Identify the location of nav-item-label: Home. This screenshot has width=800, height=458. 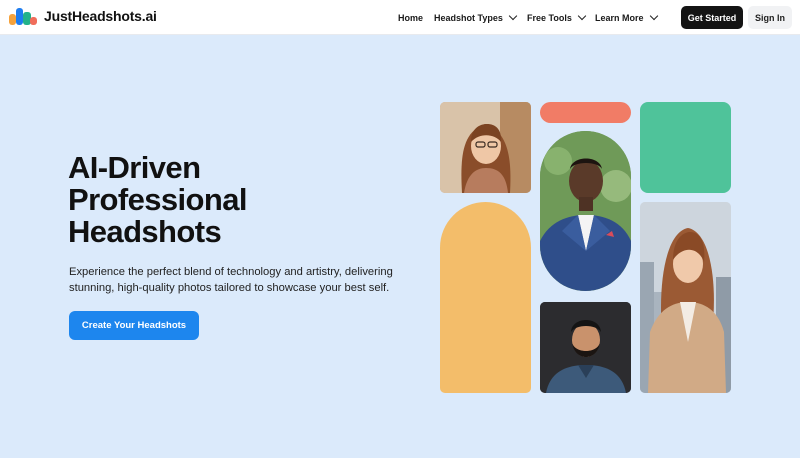
(411, 17).